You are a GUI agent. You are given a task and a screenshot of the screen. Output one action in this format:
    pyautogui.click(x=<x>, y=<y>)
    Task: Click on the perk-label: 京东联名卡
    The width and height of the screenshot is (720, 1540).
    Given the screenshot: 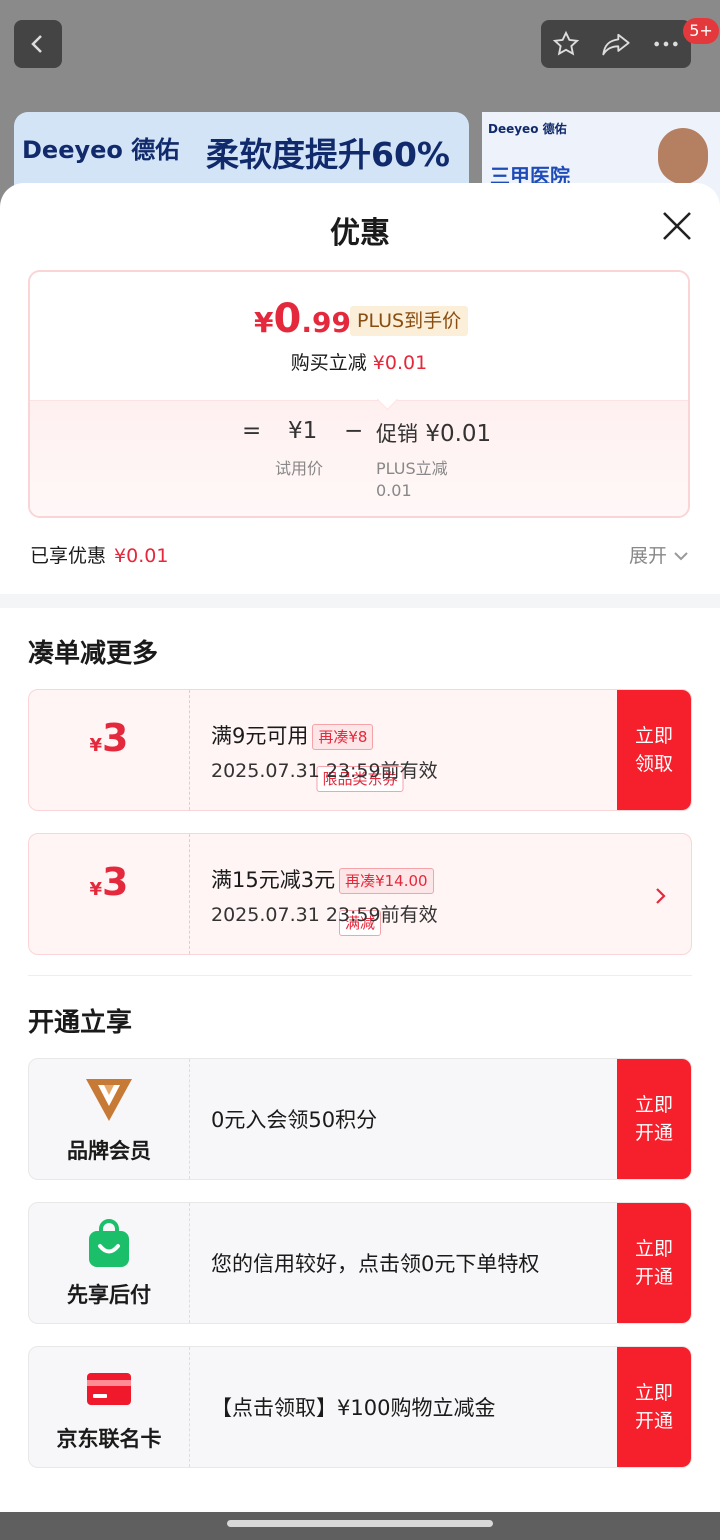 What is the action you would take?
    pyautogui.click(x=109, y=1439)
    